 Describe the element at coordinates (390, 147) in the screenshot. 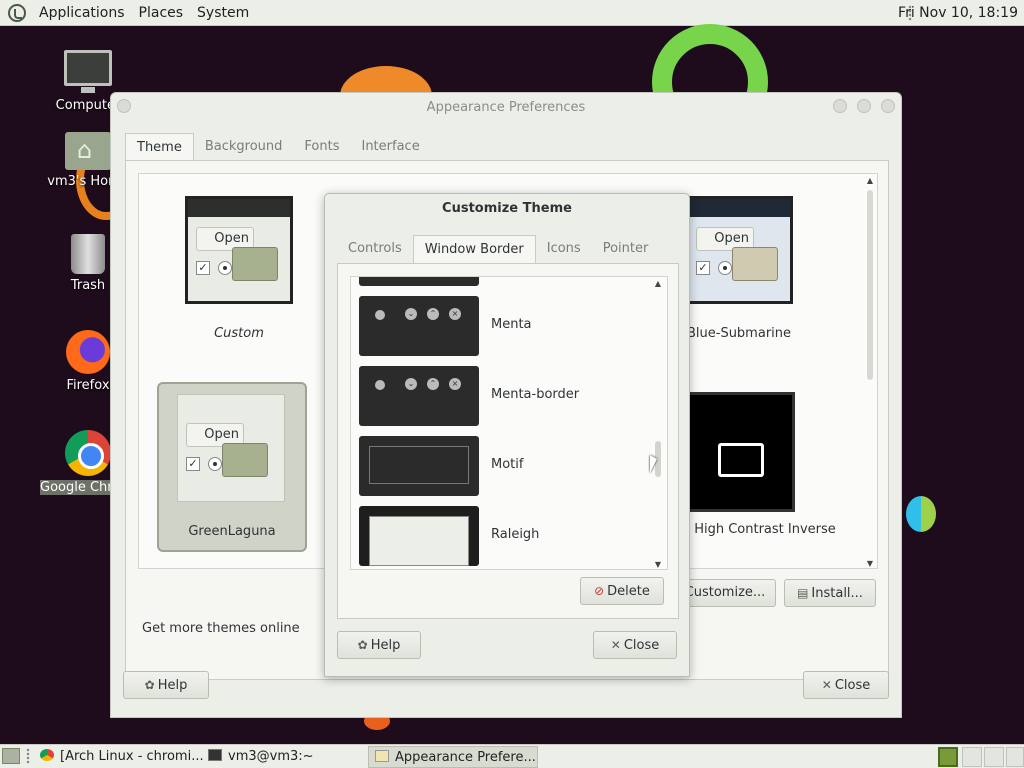

I see `tab-interface: Interface` at that location.